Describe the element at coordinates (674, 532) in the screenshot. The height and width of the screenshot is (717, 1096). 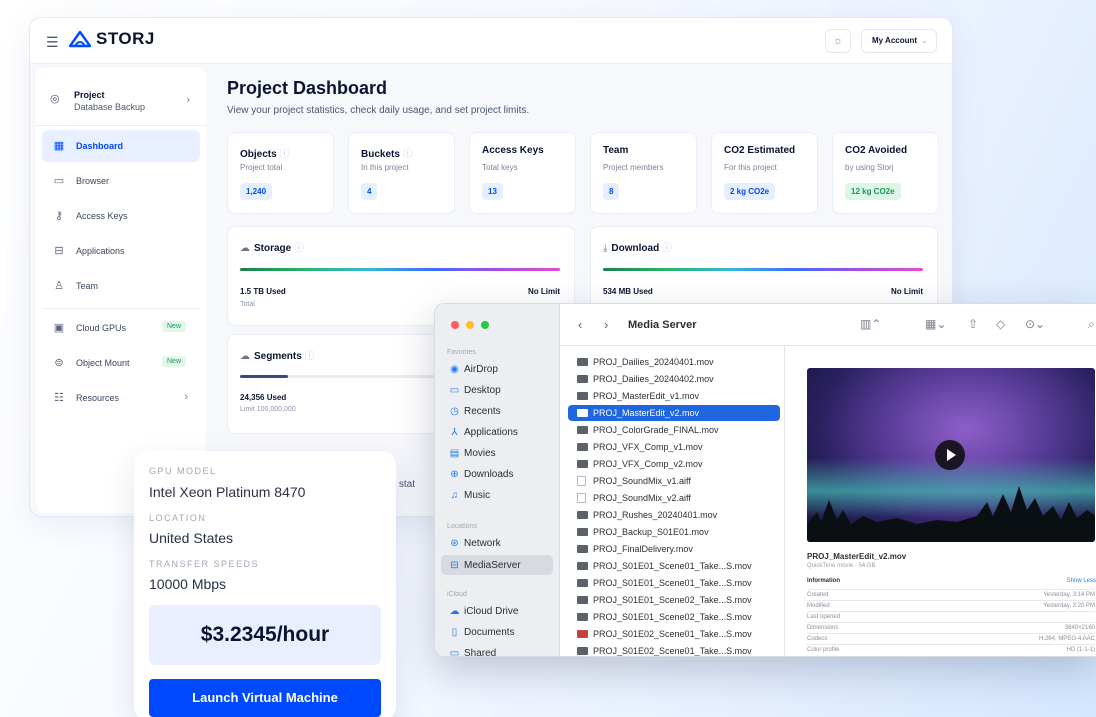
I see `file-row: PROJ_Backup_S01E01.mov` at that location.